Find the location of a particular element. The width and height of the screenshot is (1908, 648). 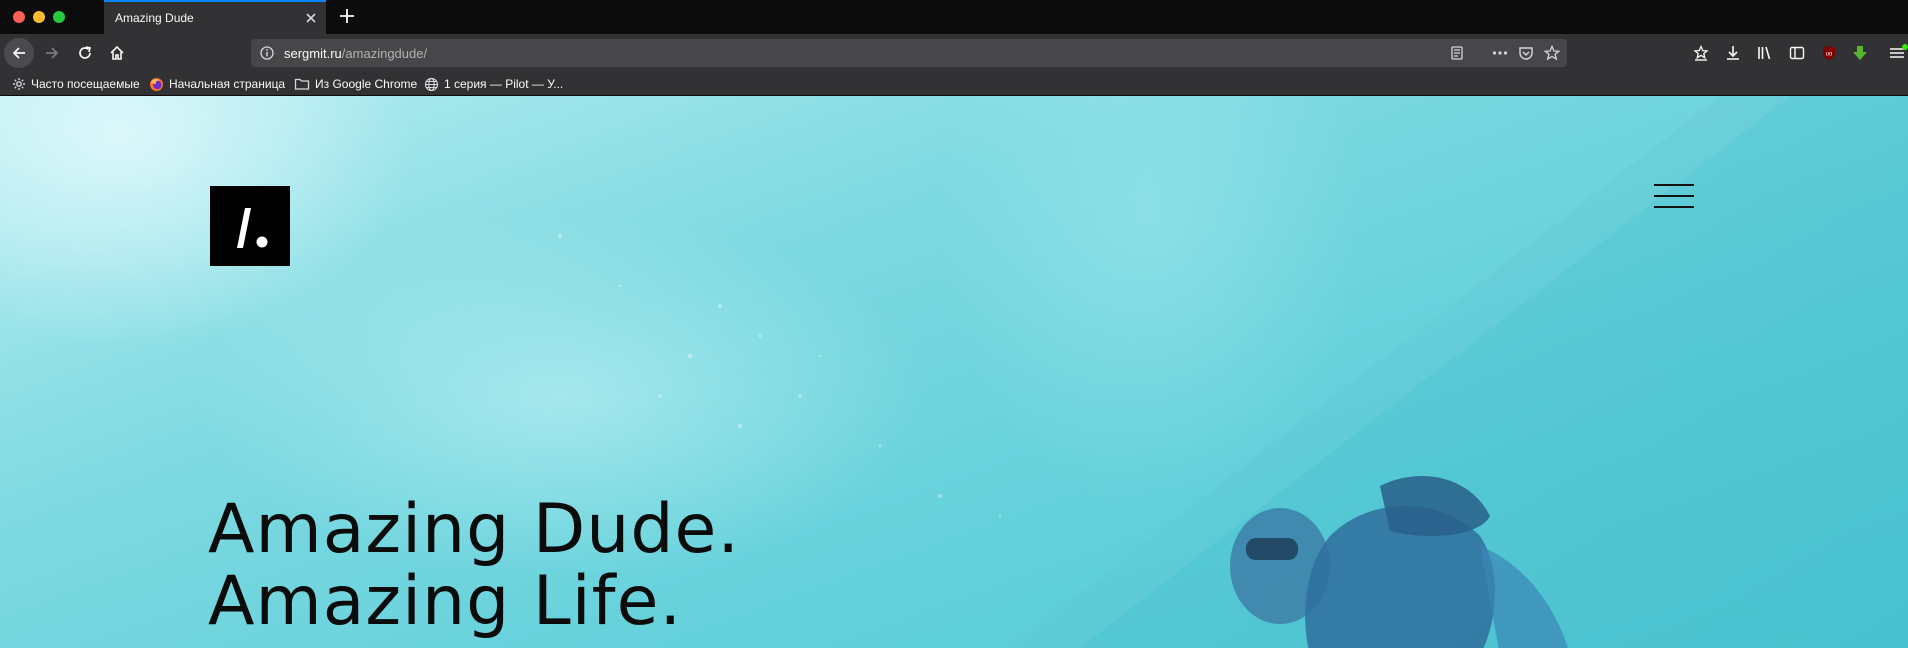

page-actions-icon is located at coordinates (1500, 53).